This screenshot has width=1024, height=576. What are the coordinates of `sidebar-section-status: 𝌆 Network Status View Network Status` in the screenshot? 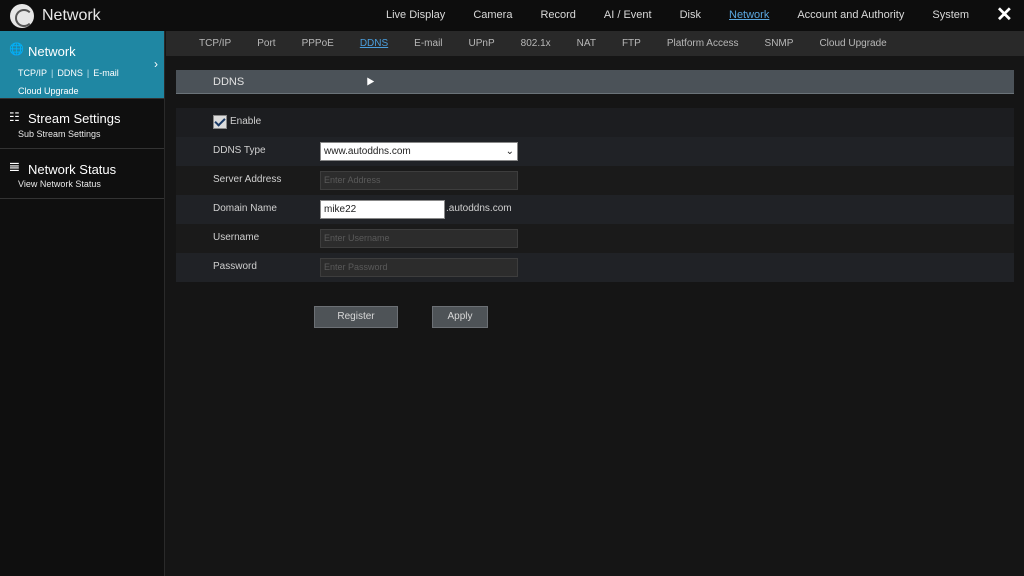 It's located at (82, 174).